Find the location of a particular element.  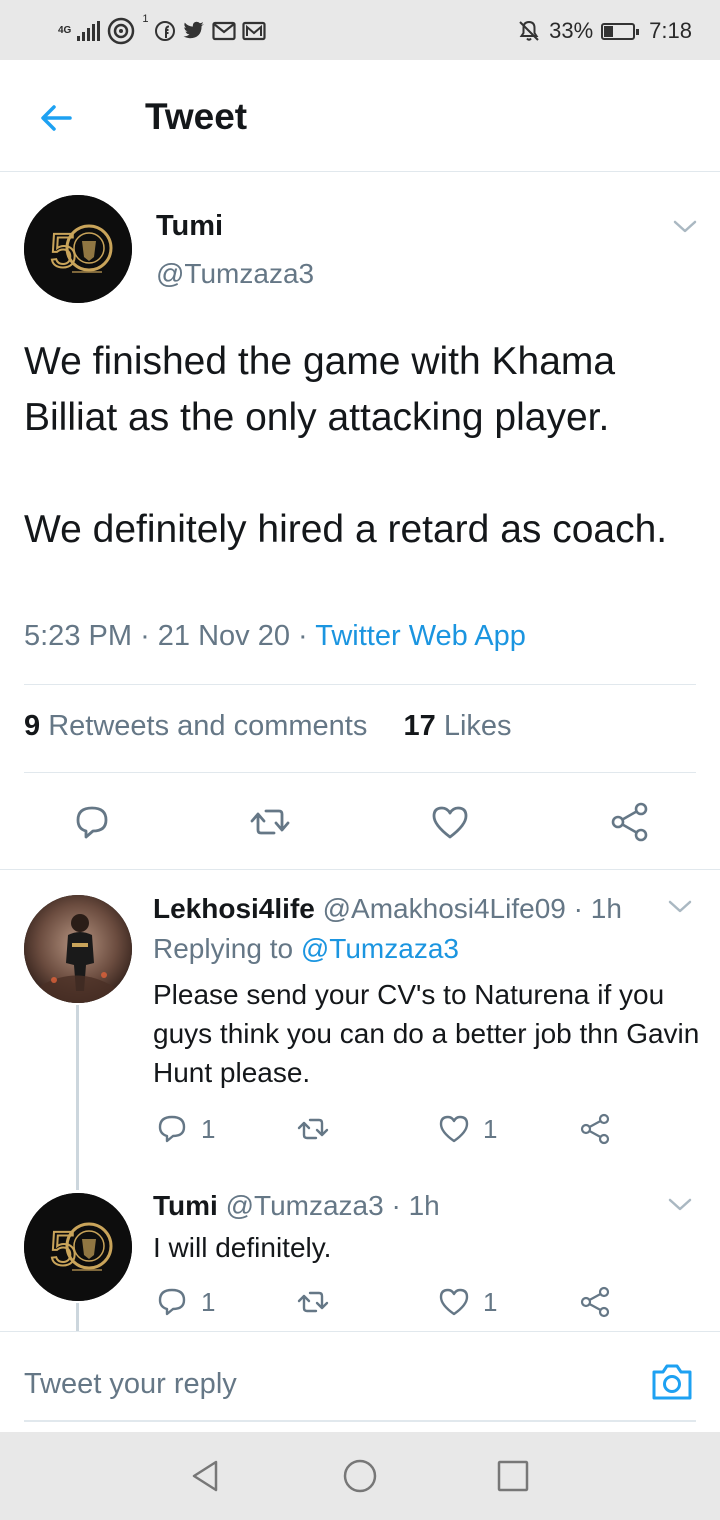

status-left: 4G 1 is located at coordinates (162, 30).